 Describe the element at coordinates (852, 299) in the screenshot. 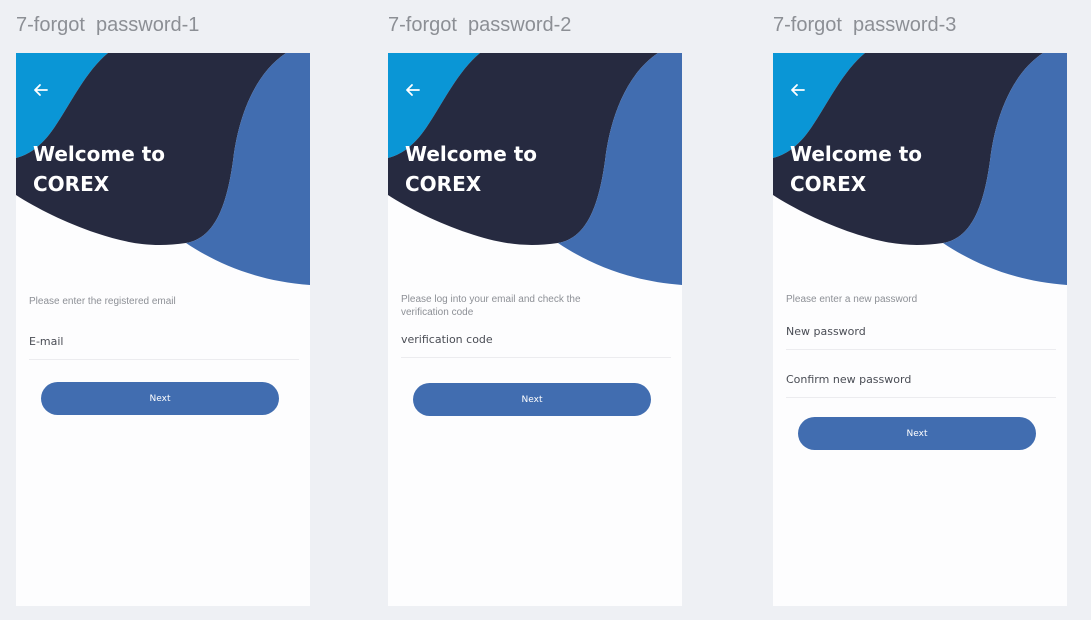

I see `instruction-text: Please enter a new password` at that location.